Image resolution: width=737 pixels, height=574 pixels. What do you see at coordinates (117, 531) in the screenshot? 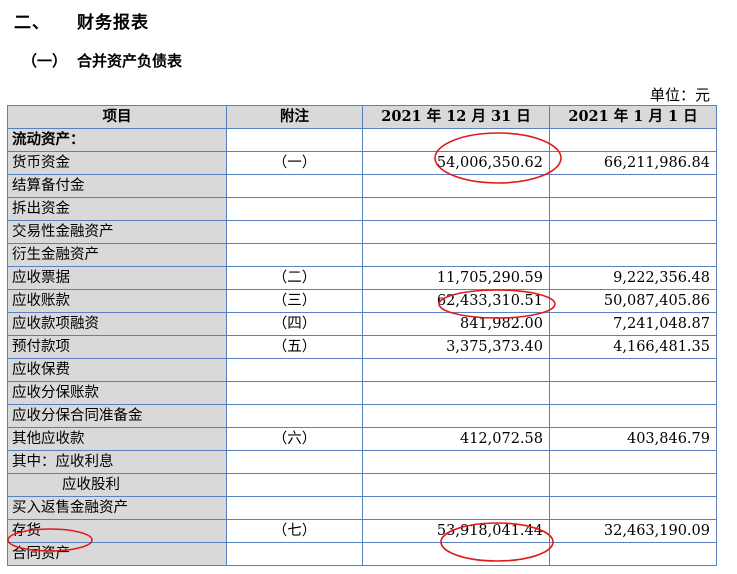
I see `row-item-label: 存货` at bounding box center [117, 531].